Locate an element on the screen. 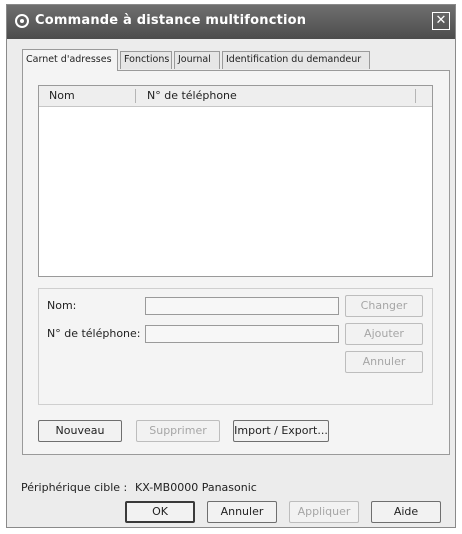  column-header-name: Nom is located at coordinates (62, 96).